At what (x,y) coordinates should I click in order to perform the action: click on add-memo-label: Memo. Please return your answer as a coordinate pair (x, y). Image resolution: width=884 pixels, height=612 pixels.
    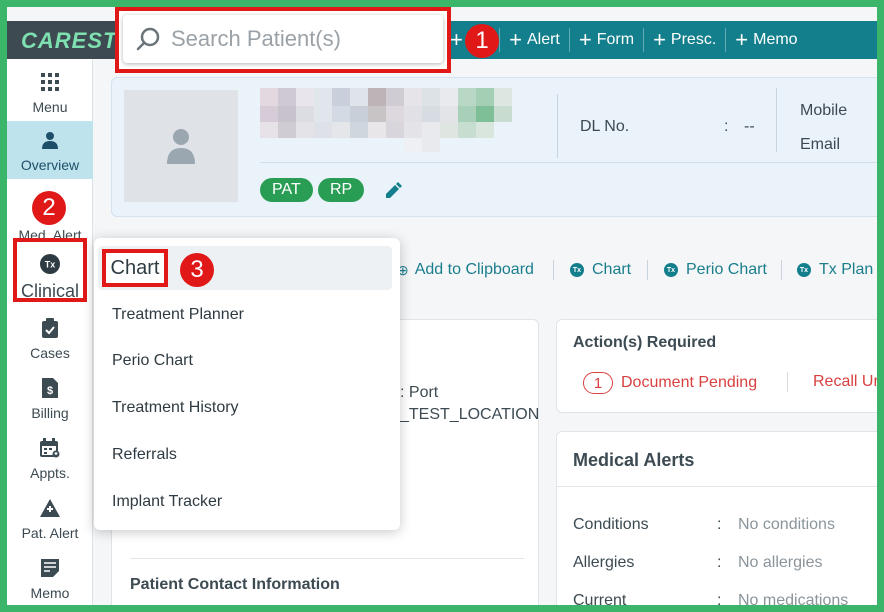
    Looking at the image, I should click on (775, 39).